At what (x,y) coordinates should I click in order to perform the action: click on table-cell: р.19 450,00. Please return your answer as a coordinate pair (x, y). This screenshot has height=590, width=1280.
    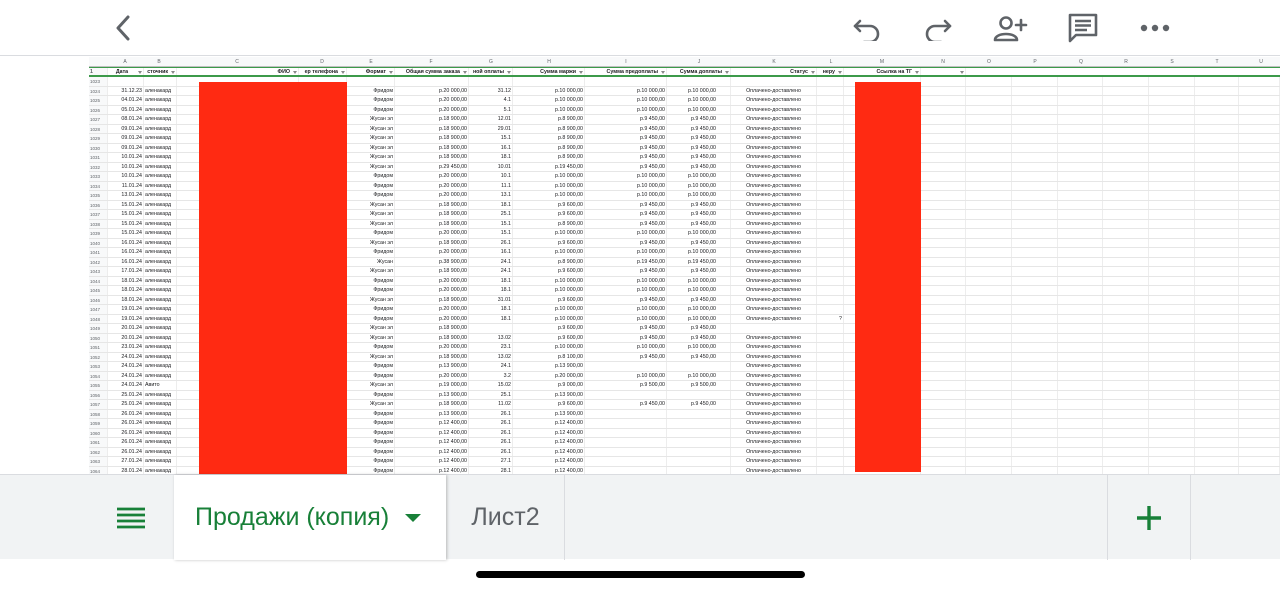
    Looking at the image, I should click on (549, 166).